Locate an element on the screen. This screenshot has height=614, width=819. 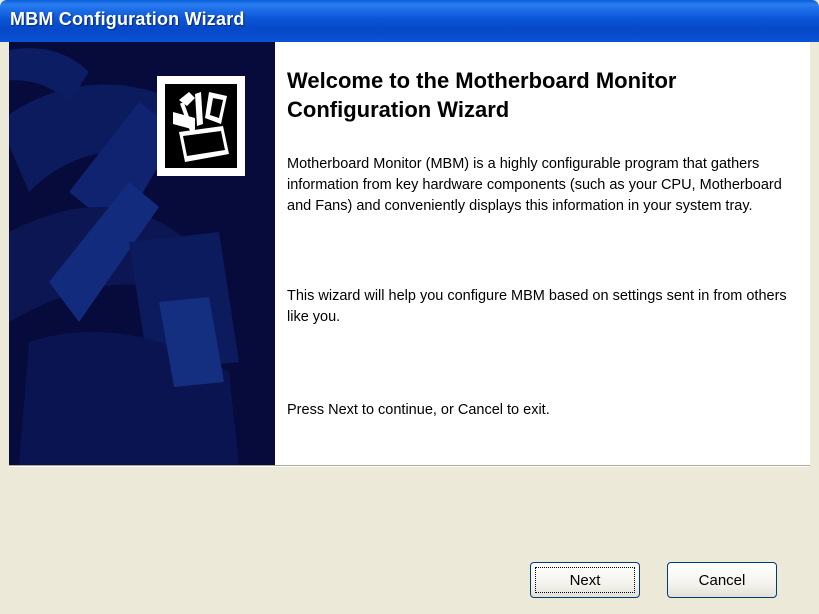
window-right-border is located at coordinates (814, 328).